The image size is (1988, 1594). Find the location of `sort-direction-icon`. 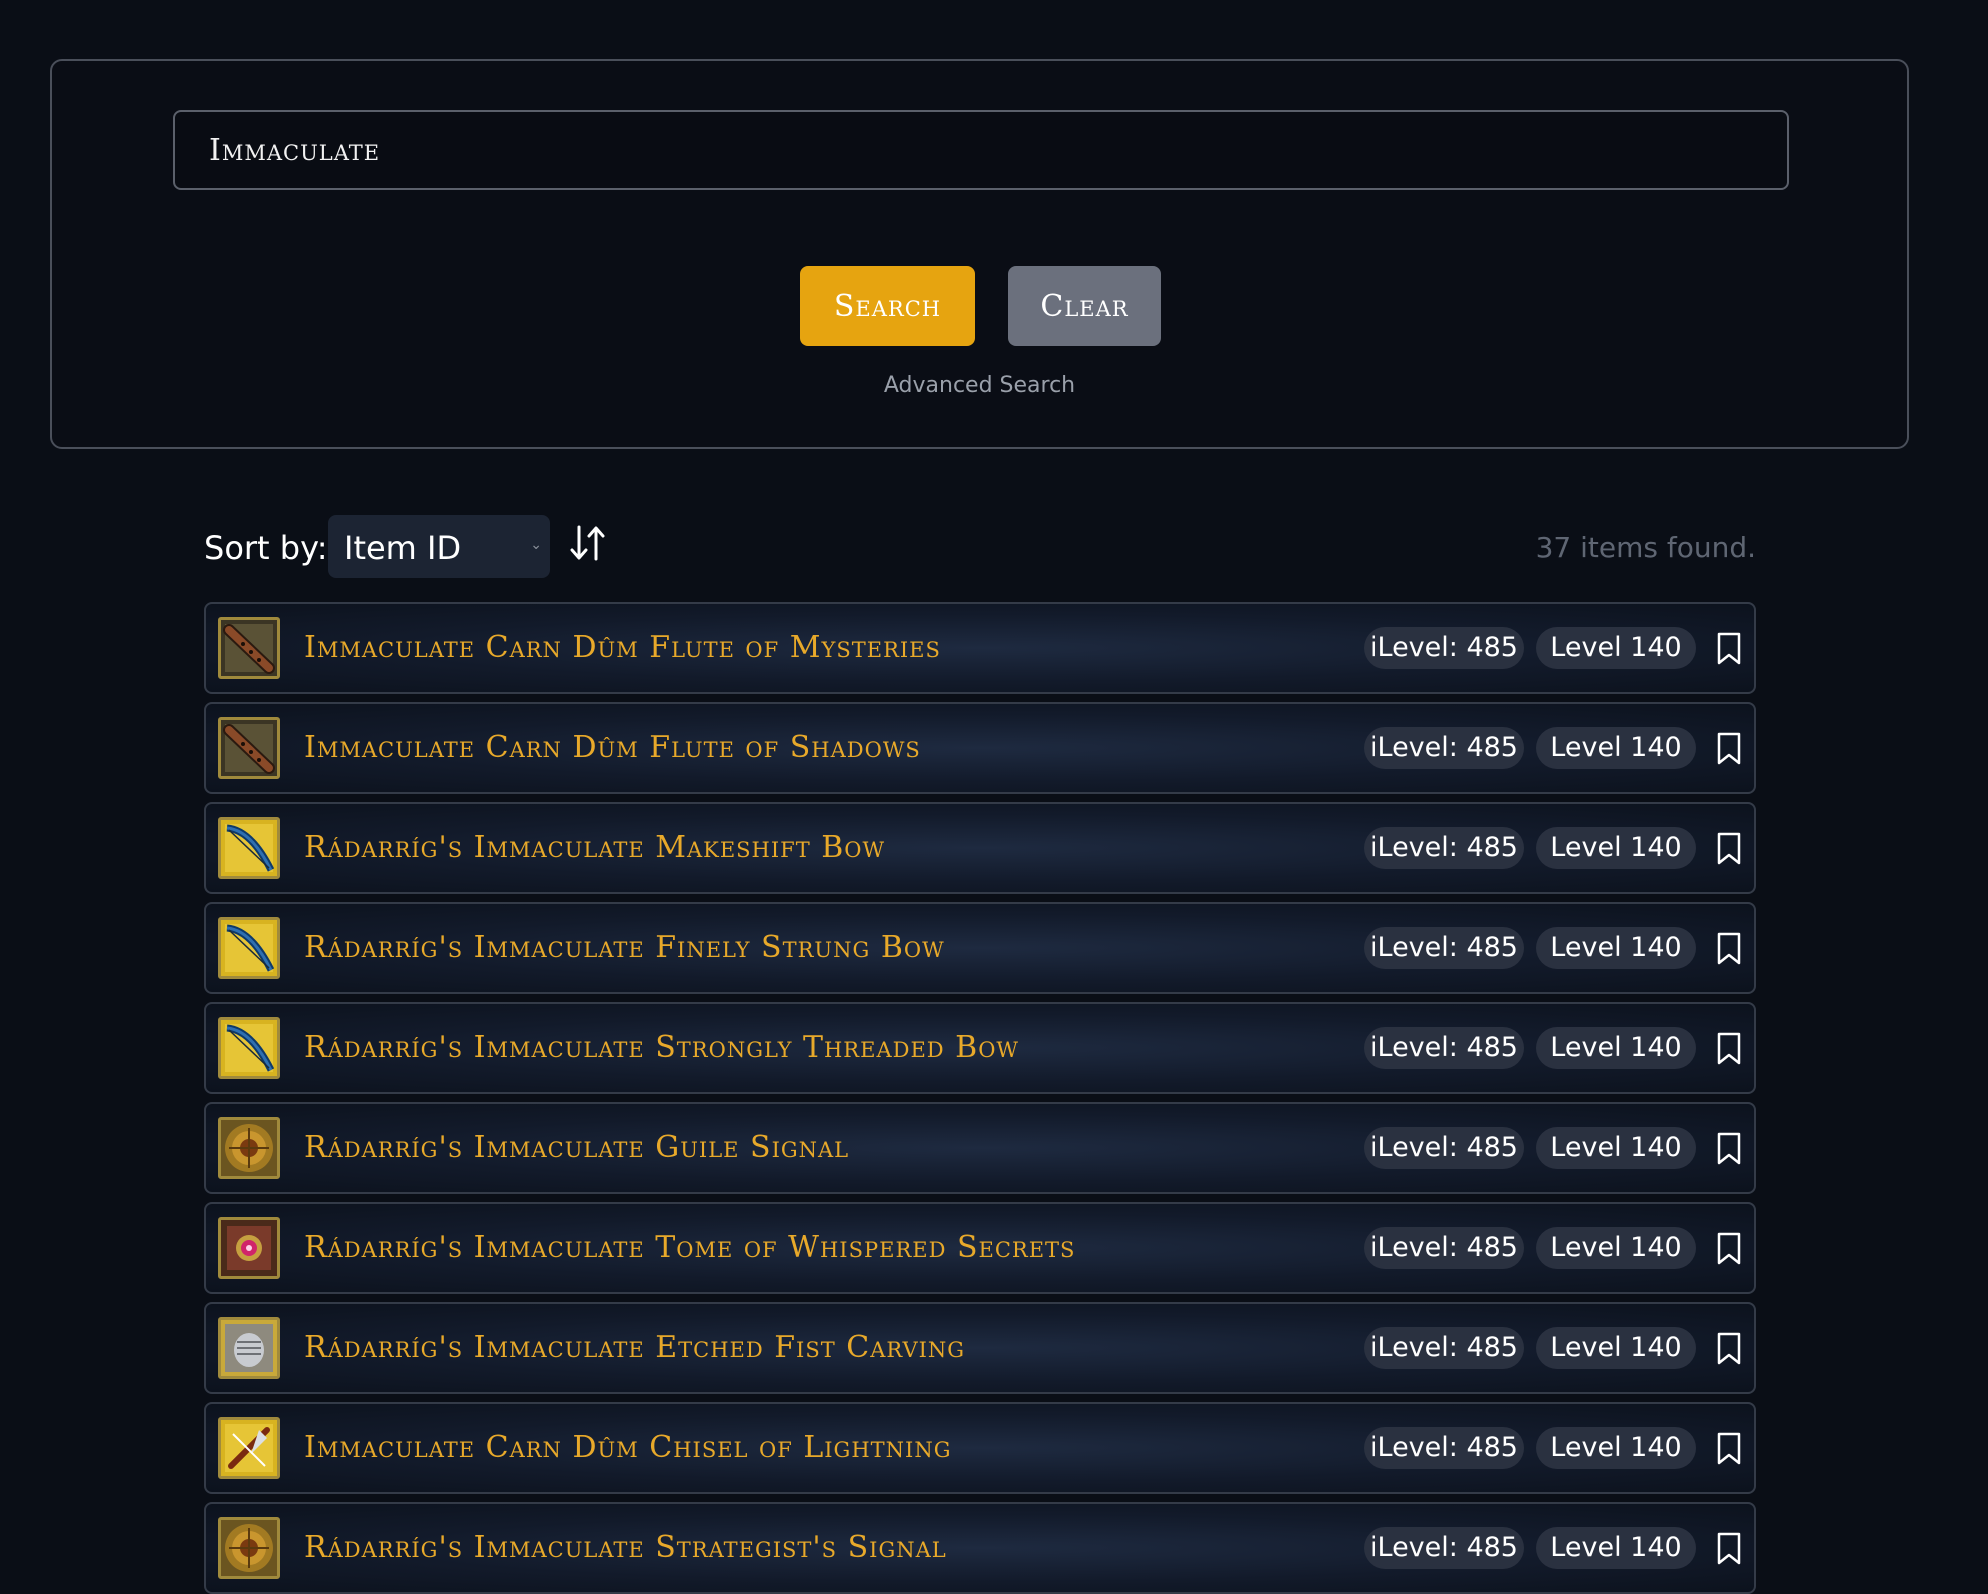

sort-direction-icon is located at coordinates (588, 543).